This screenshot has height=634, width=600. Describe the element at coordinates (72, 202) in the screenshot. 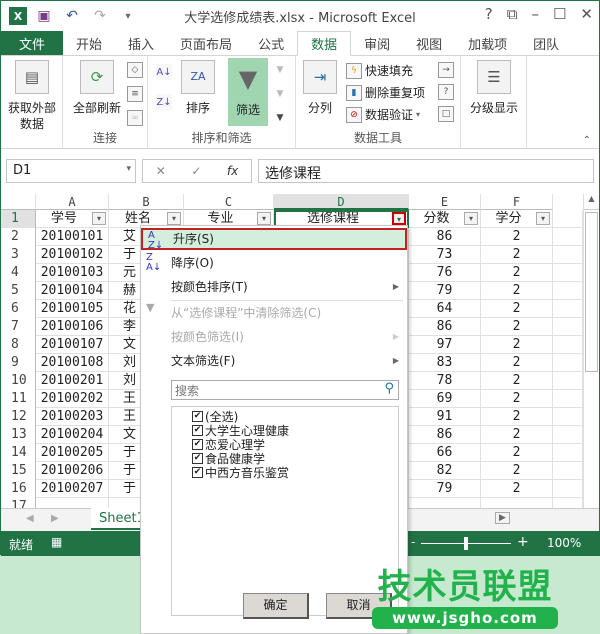

I see `column-header-A: A` at that location.